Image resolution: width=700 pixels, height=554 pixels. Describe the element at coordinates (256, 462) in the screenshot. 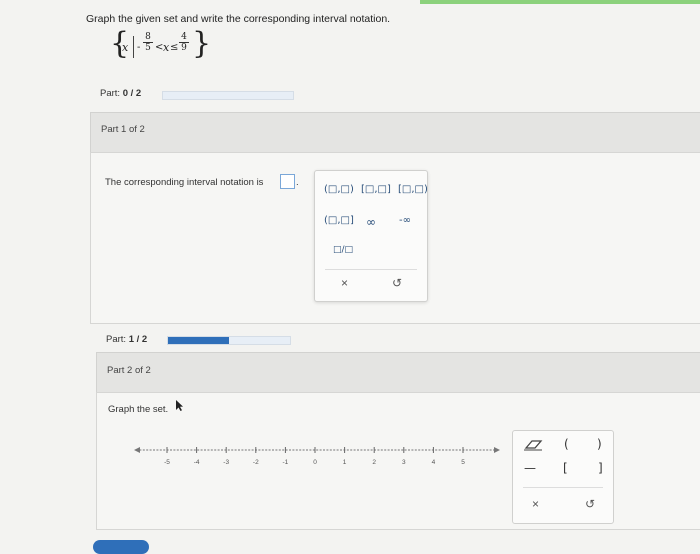

I see `number-line-label: -2` at that location.